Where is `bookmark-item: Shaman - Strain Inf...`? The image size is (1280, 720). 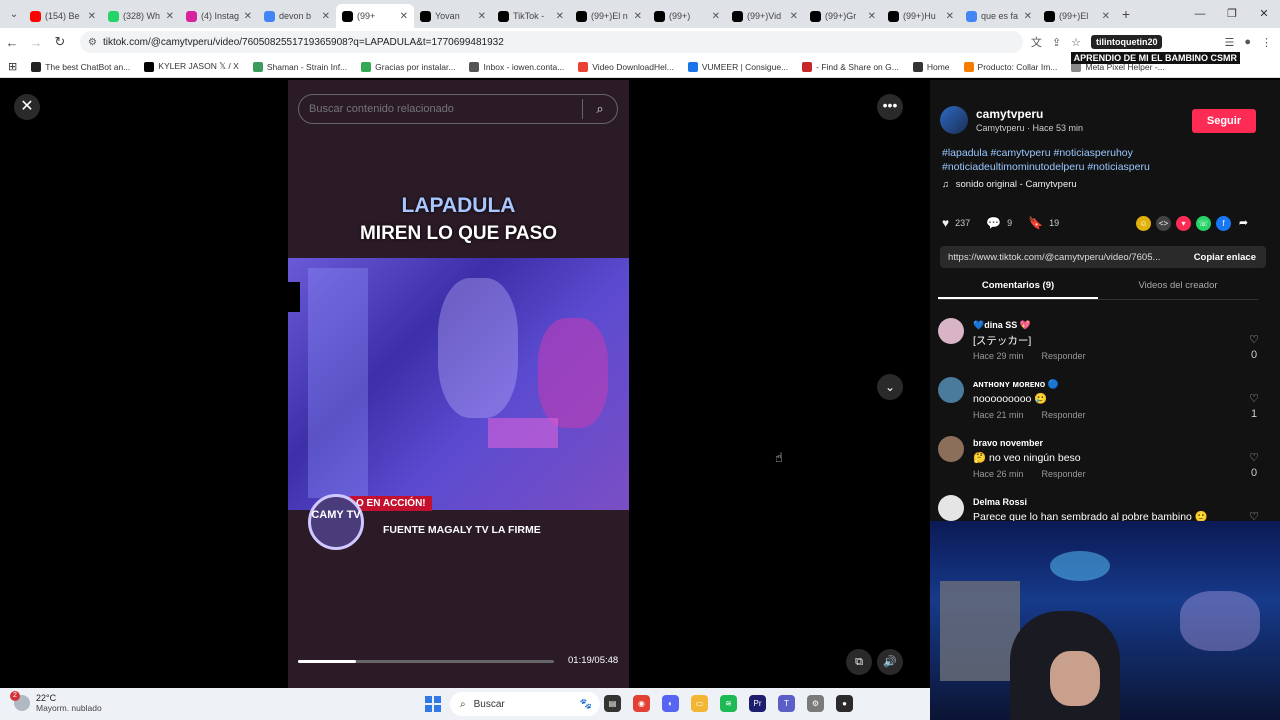 bookmark-item: Shaman - Strain Inf... is located at coordinates (299, 66).